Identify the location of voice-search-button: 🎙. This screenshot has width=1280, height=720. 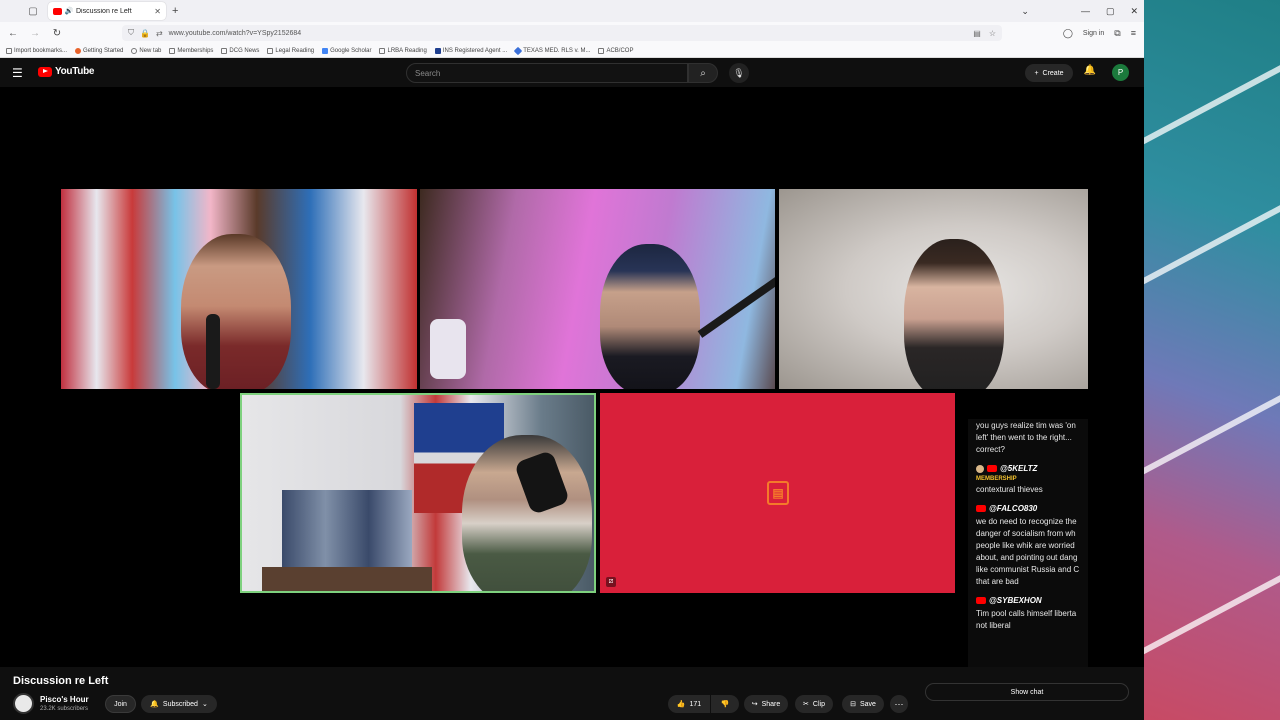
(739, 73).